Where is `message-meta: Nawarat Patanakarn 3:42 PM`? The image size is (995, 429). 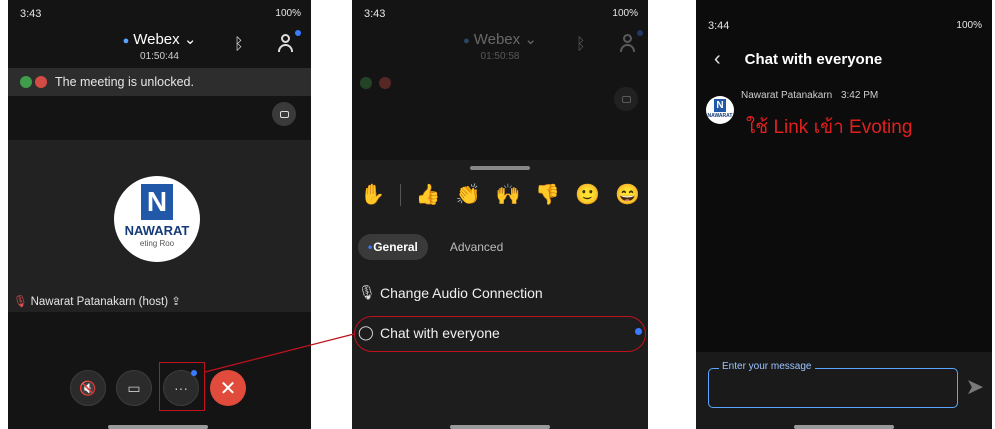
message-meta: Nawarat Patanakarn 3:42 PM is located at coordinates (809, 95).